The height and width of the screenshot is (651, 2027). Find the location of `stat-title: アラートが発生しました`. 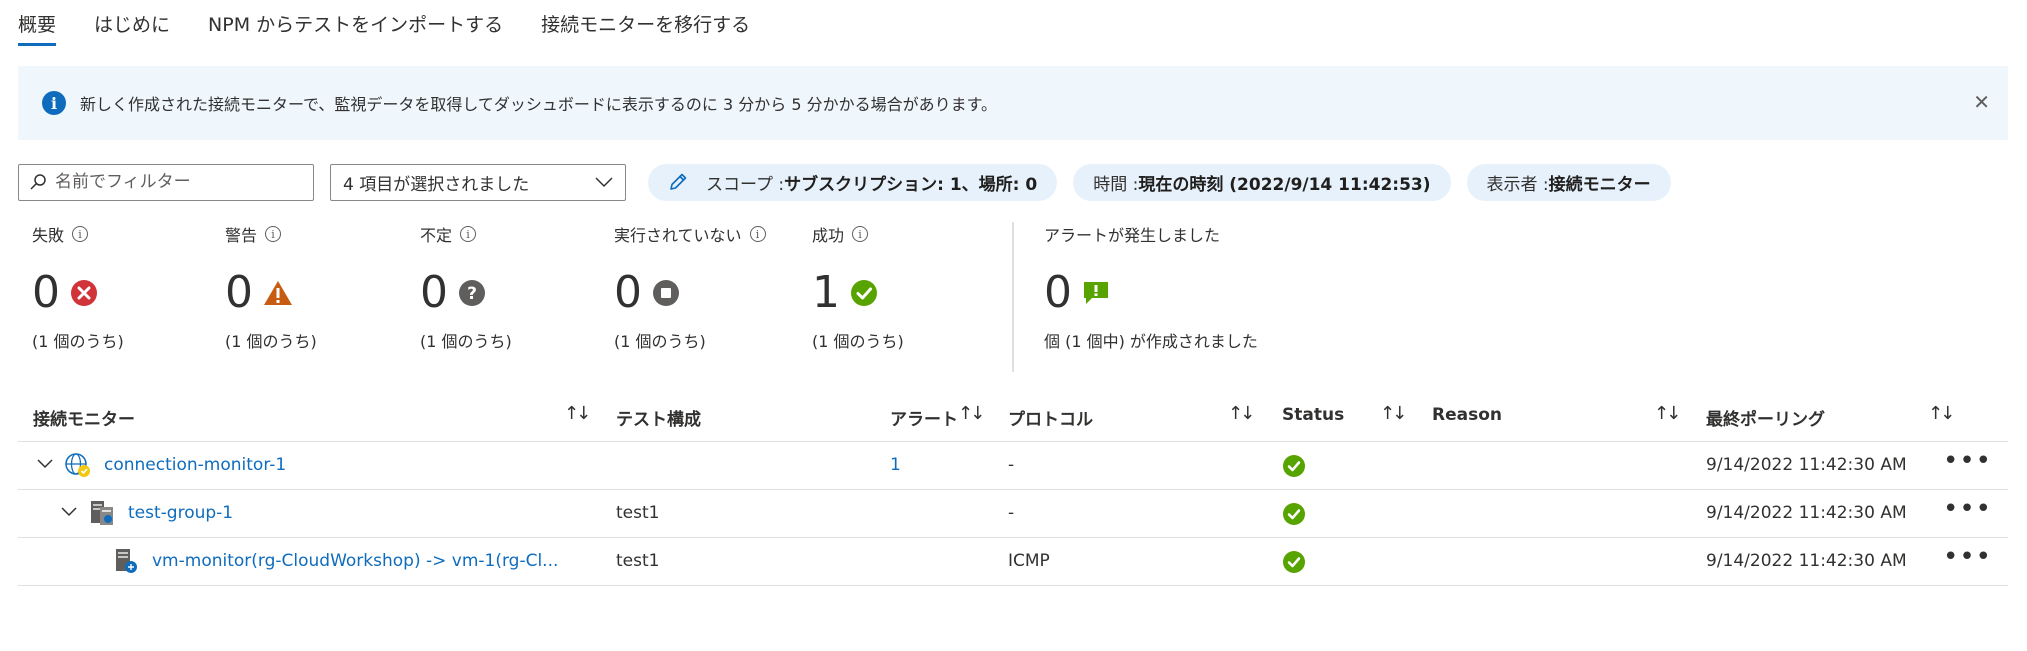

stat-title: アラートが発生しました is located at coordinates (1132, 235).